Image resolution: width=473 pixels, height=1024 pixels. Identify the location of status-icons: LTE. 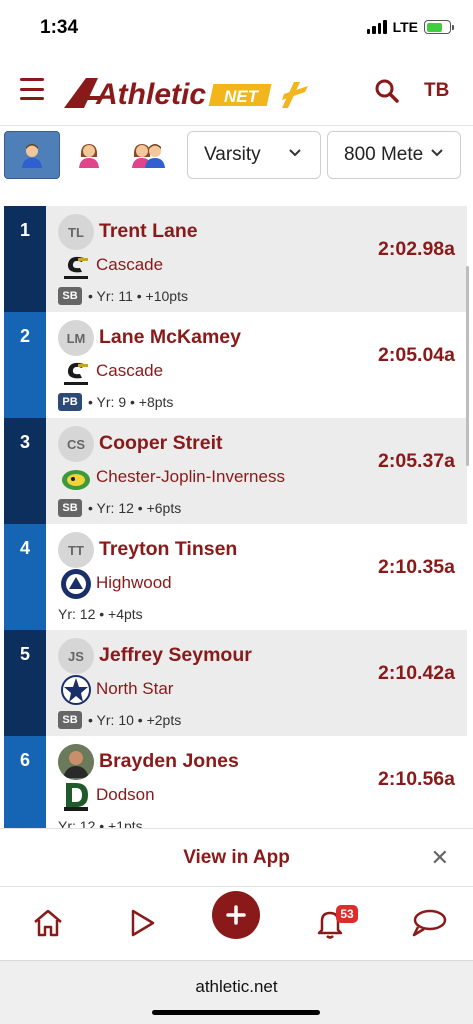
(410, 27).